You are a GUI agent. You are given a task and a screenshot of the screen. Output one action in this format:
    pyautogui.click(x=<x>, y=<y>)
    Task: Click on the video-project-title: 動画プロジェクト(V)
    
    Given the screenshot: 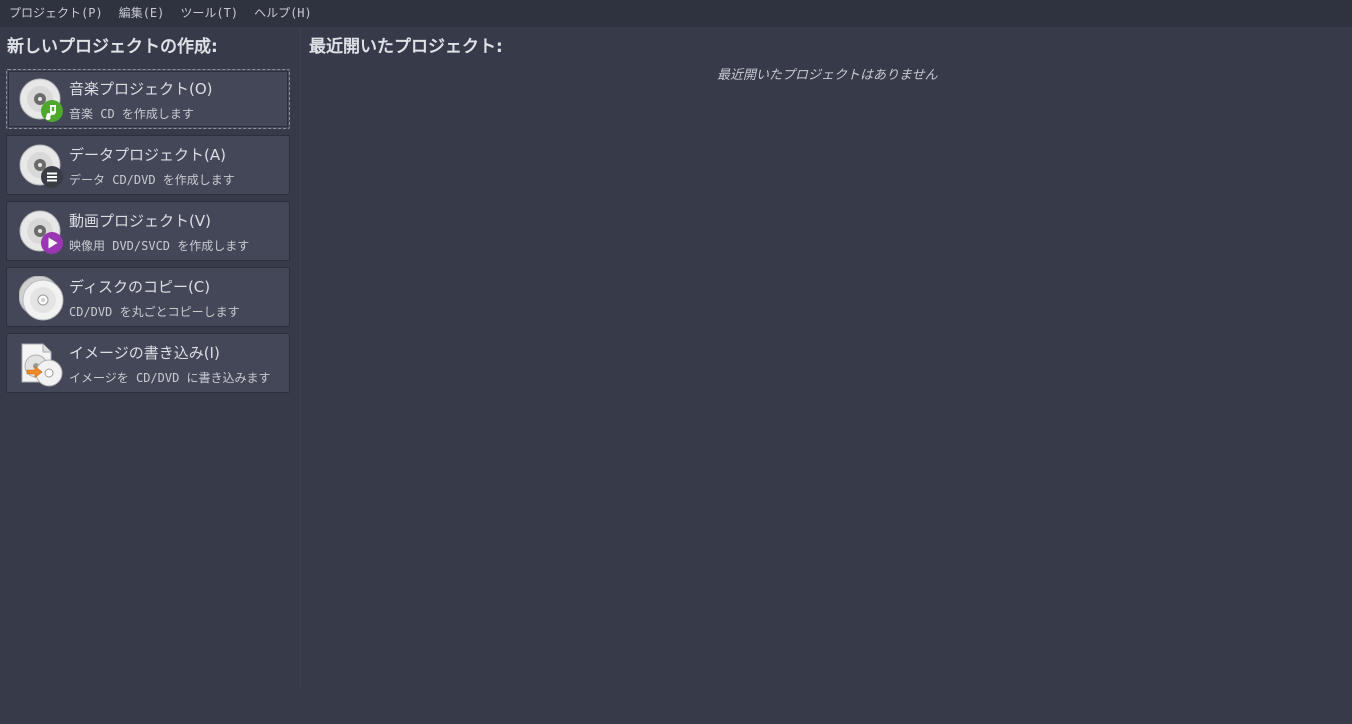 What is the action you would take?
    pyautogui.click(x=140, y=221)
    